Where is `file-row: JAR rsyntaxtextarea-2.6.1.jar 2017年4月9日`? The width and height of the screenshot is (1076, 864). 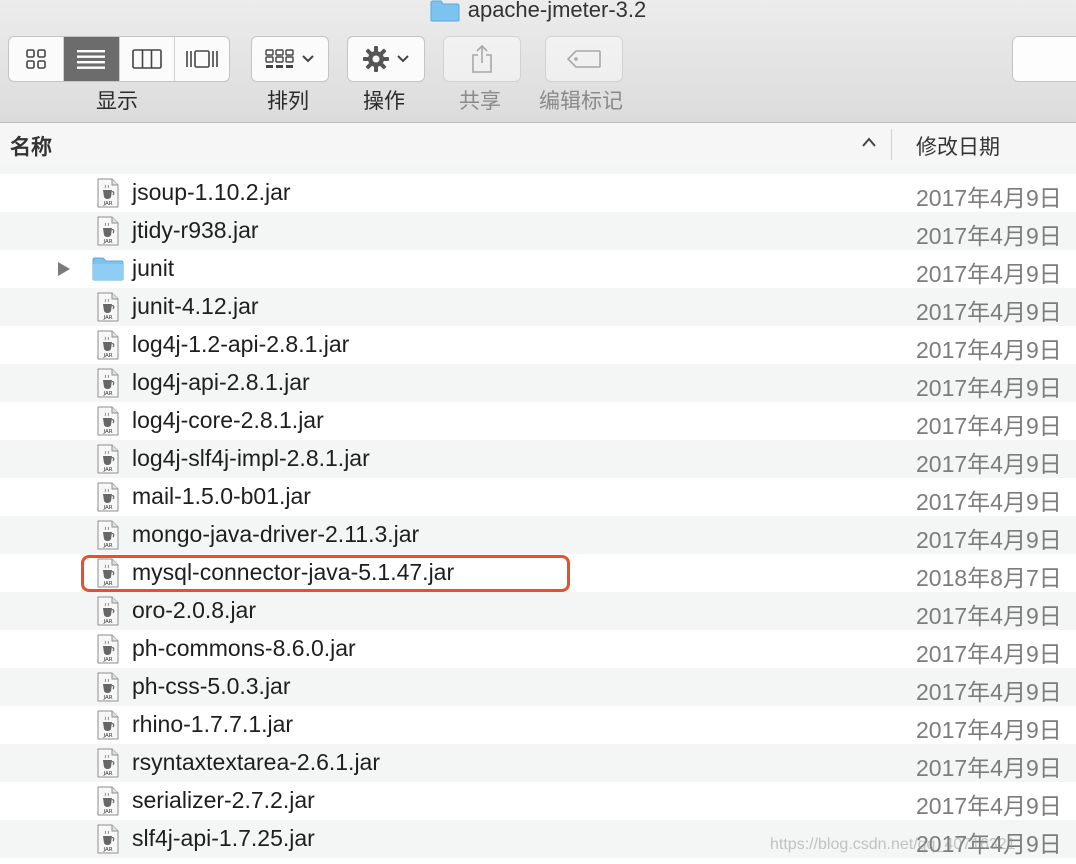 file-row: JAR rsyntaxtextarea-2.6.1.jar 2017年4月9日 is located at coordinates (538, 763).